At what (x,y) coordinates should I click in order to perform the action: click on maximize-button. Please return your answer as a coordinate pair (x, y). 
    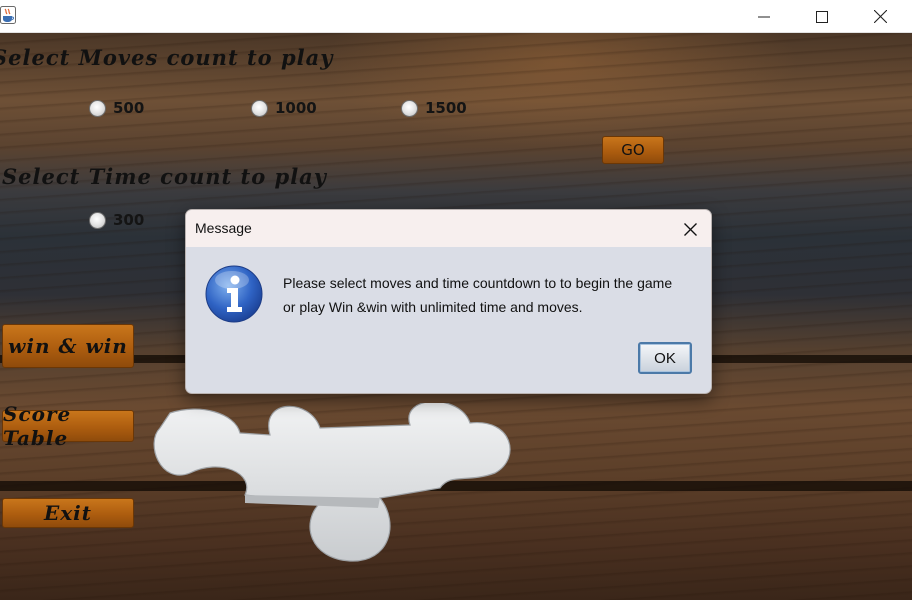
    Looking at the image, I should click on (822, 16).